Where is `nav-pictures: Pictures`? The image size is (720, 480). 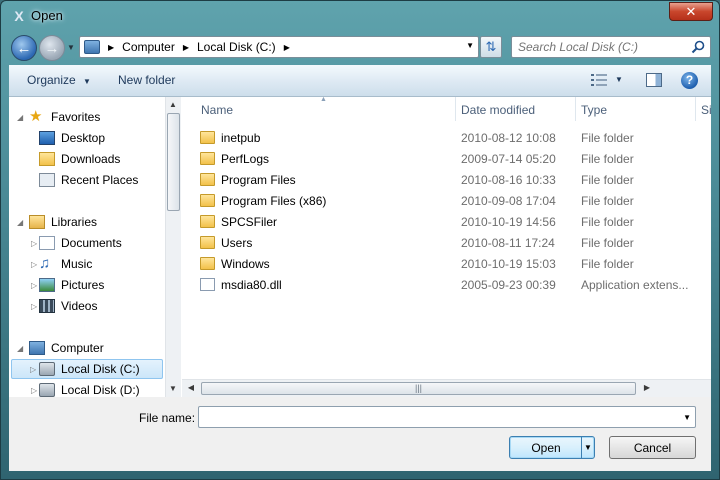 nav-pictures: Pictures is located at coordinates (71, 285).